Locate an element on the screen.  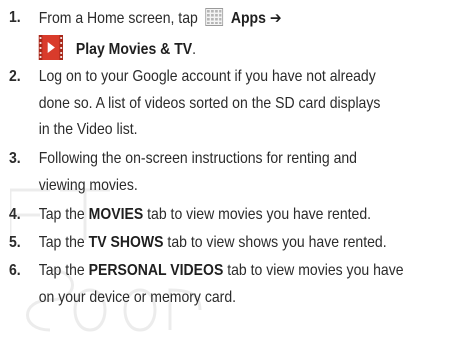
step-text: tab to view shows you have rented. is located at coordinates (277, 242).